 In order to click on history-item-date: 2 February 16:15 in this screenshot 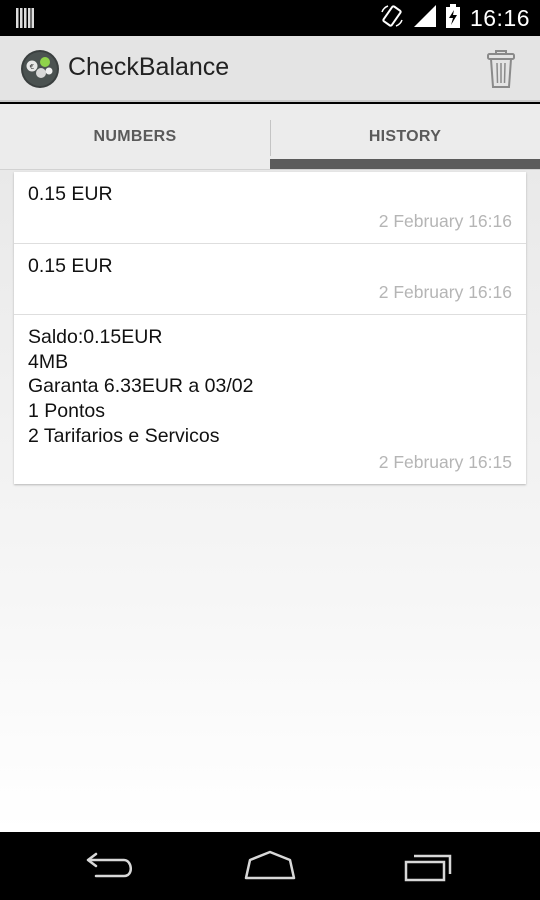, I will do `click(445, 462)`.